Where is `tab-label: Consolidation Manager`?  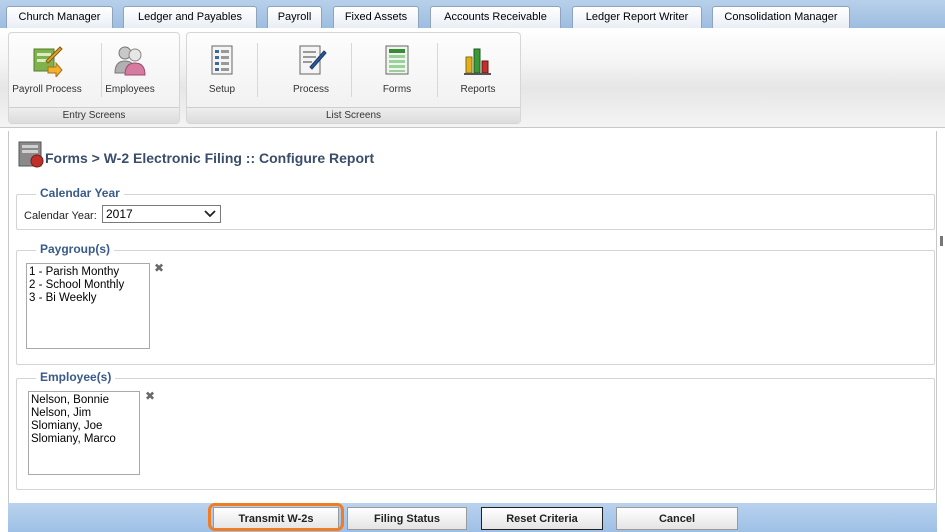
tab-label: Consolidation Manager is located at coordinates (781, 16).